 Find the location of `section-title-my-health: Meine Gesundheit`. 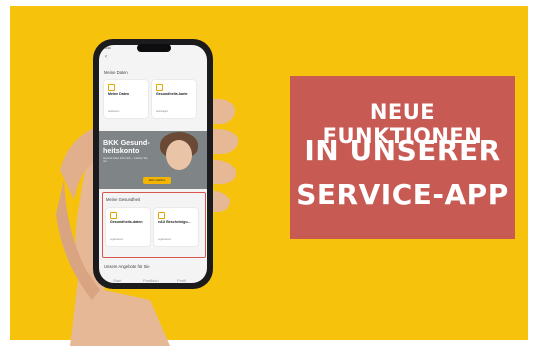

section-title-my-health: Meine Gesundheit is located at coordinates (123, 199).